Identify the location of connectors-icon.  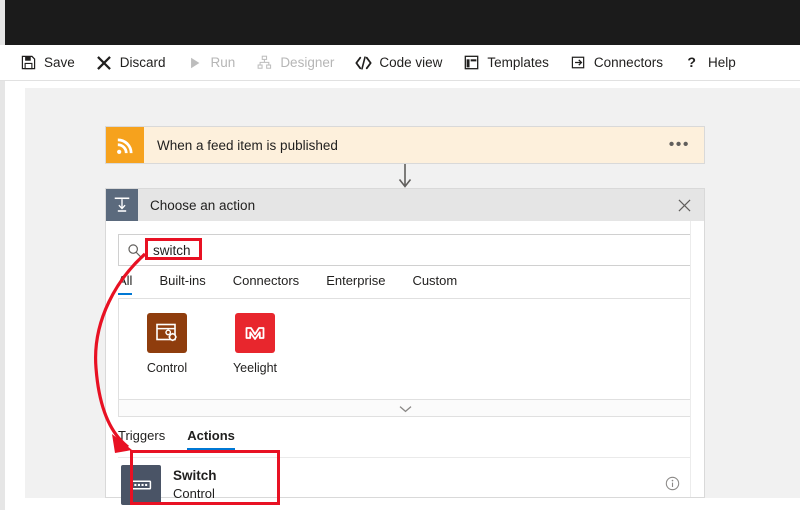
(578, 62).